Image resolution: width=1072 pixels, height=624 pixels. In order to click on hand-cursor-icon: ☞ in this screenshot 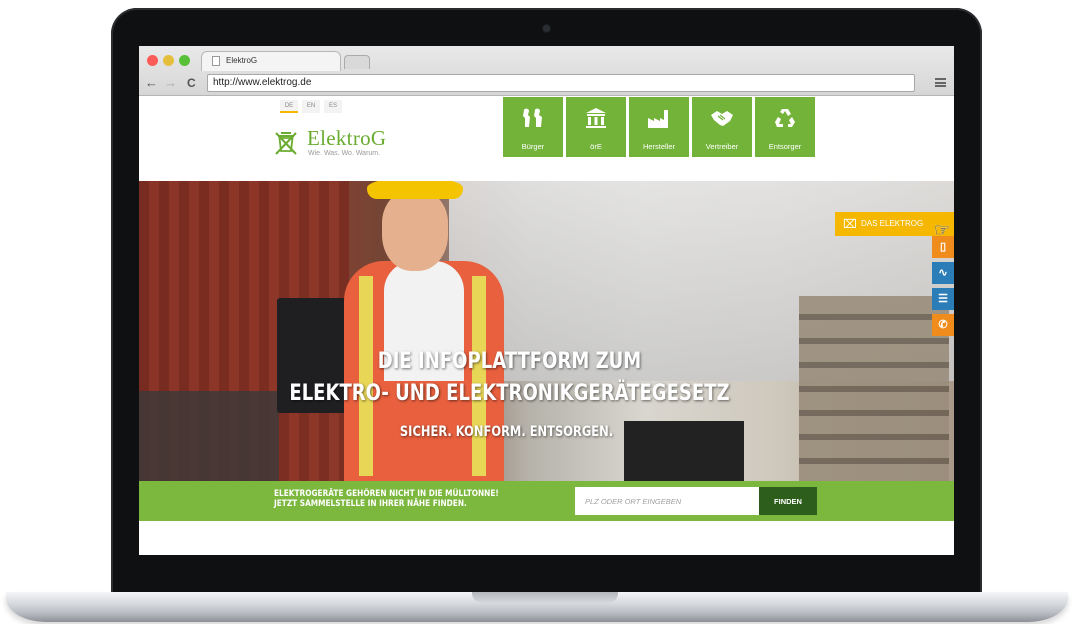, I will do `click(942, 230)`.